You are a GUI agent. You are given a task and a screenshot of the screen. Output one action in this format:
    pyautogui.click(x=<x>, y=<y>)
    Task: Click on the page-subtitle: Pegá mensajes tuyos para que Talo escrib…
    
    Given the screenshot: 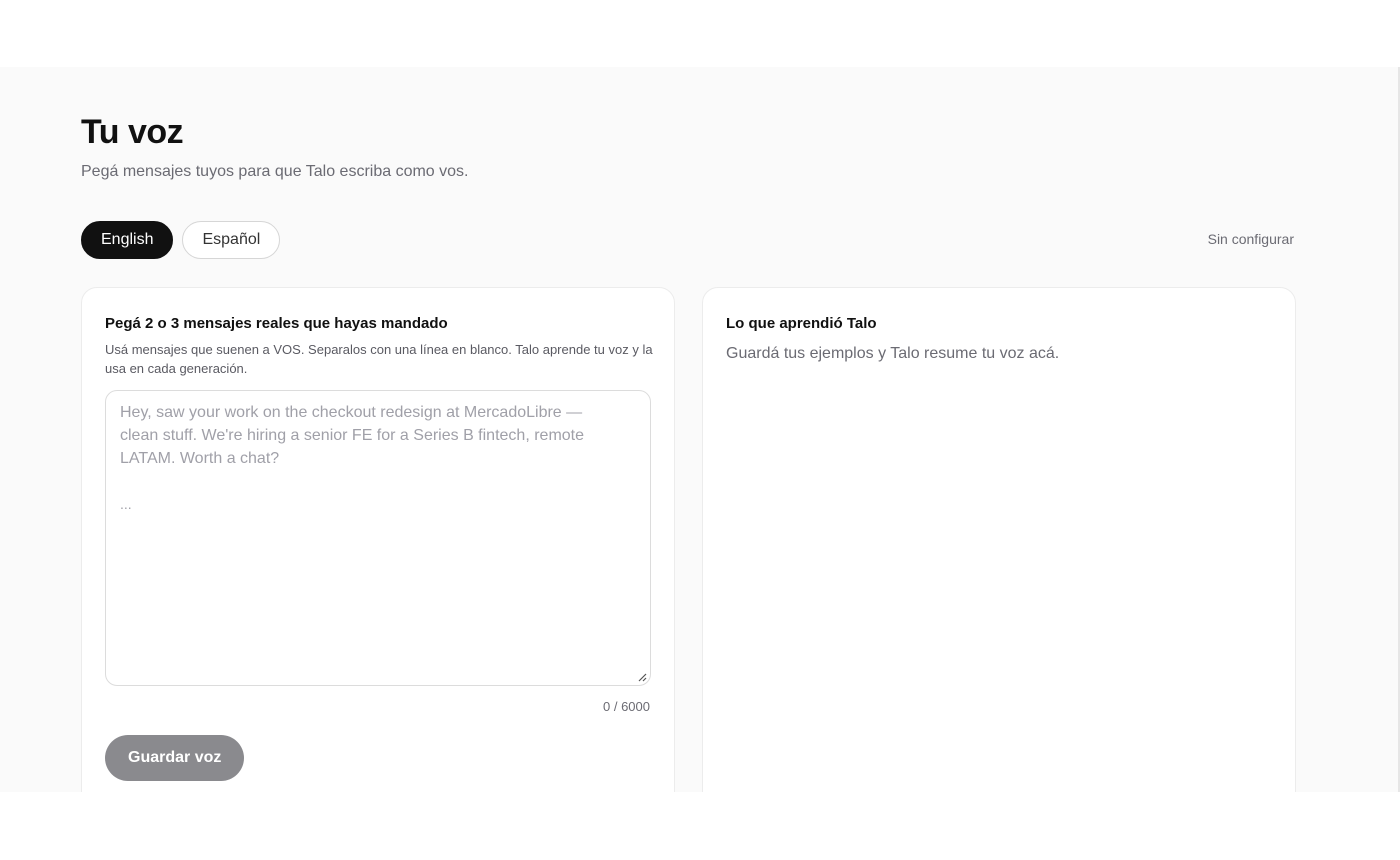 What is the action you would take?
    pyautogui.click(x=275, y=171)
    